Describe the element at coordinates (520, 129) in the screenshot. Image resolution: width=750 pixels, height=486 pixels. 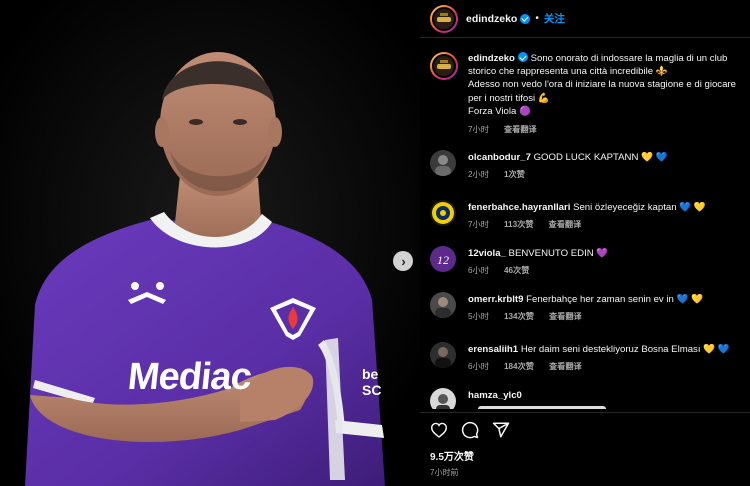
I see `caption-translate-link: 查看翻译` at that location.